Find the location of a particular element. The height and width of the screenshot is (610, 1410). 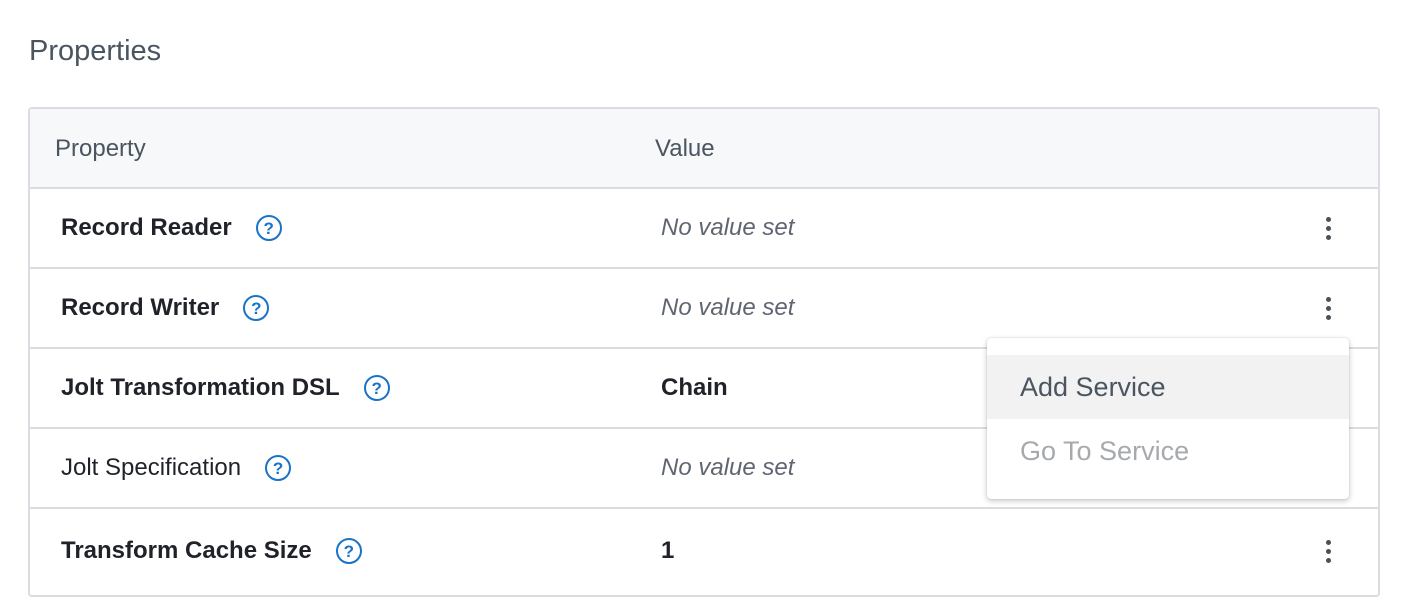

column-header-value: Value is located at coordinates (685, 148).